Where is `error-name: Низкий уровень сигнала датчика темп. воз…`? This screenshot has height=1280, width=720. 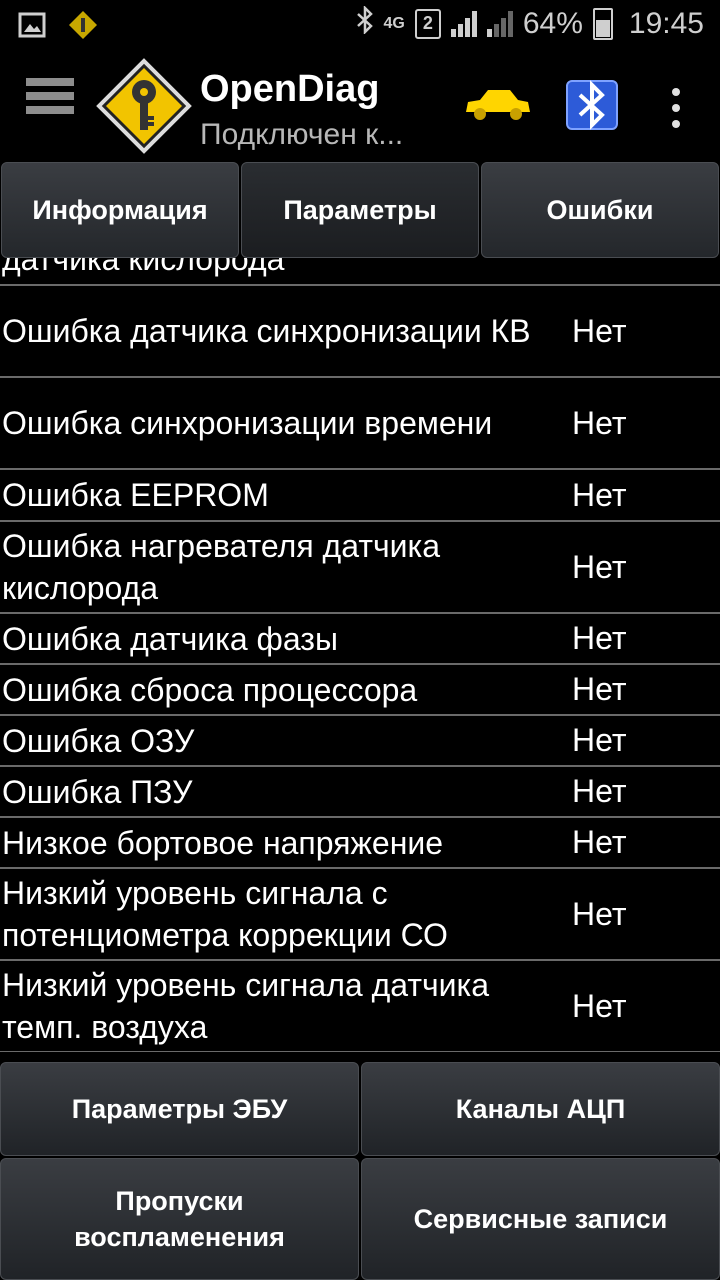 error-name: Низкий уровень сигнала датчика темп. воз… is located at coordinates (246, 1006).